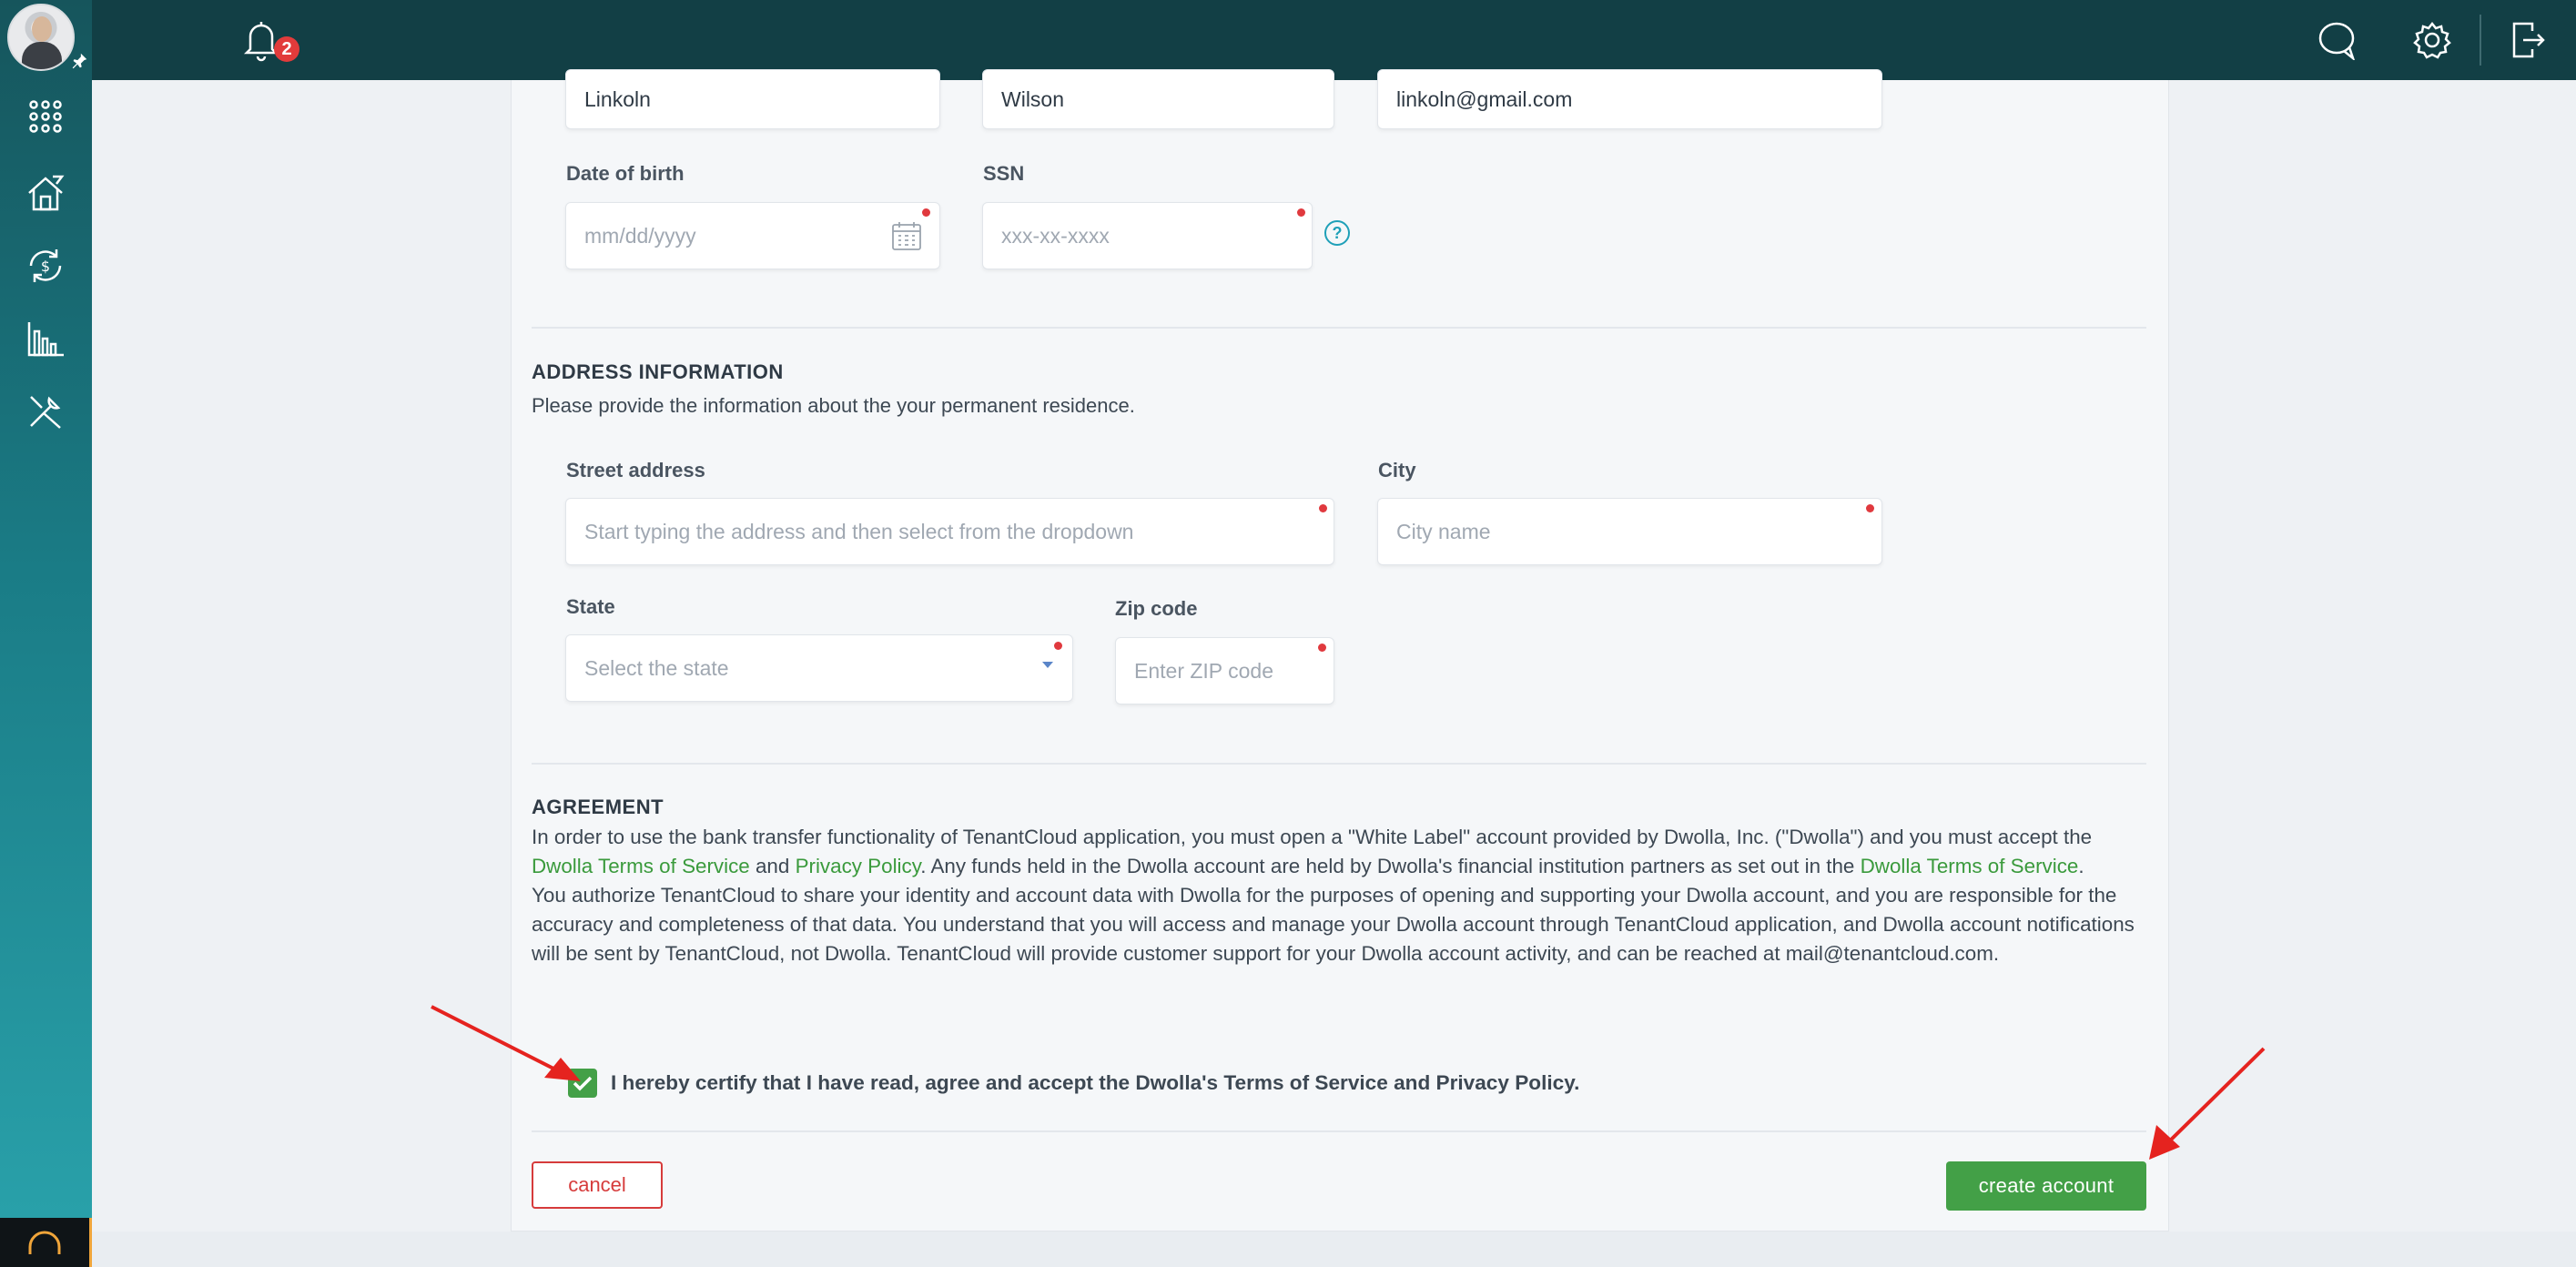 This screenshot has width=2576, height=1267. I want to click on checkmark-icon, so click(583, 1084).